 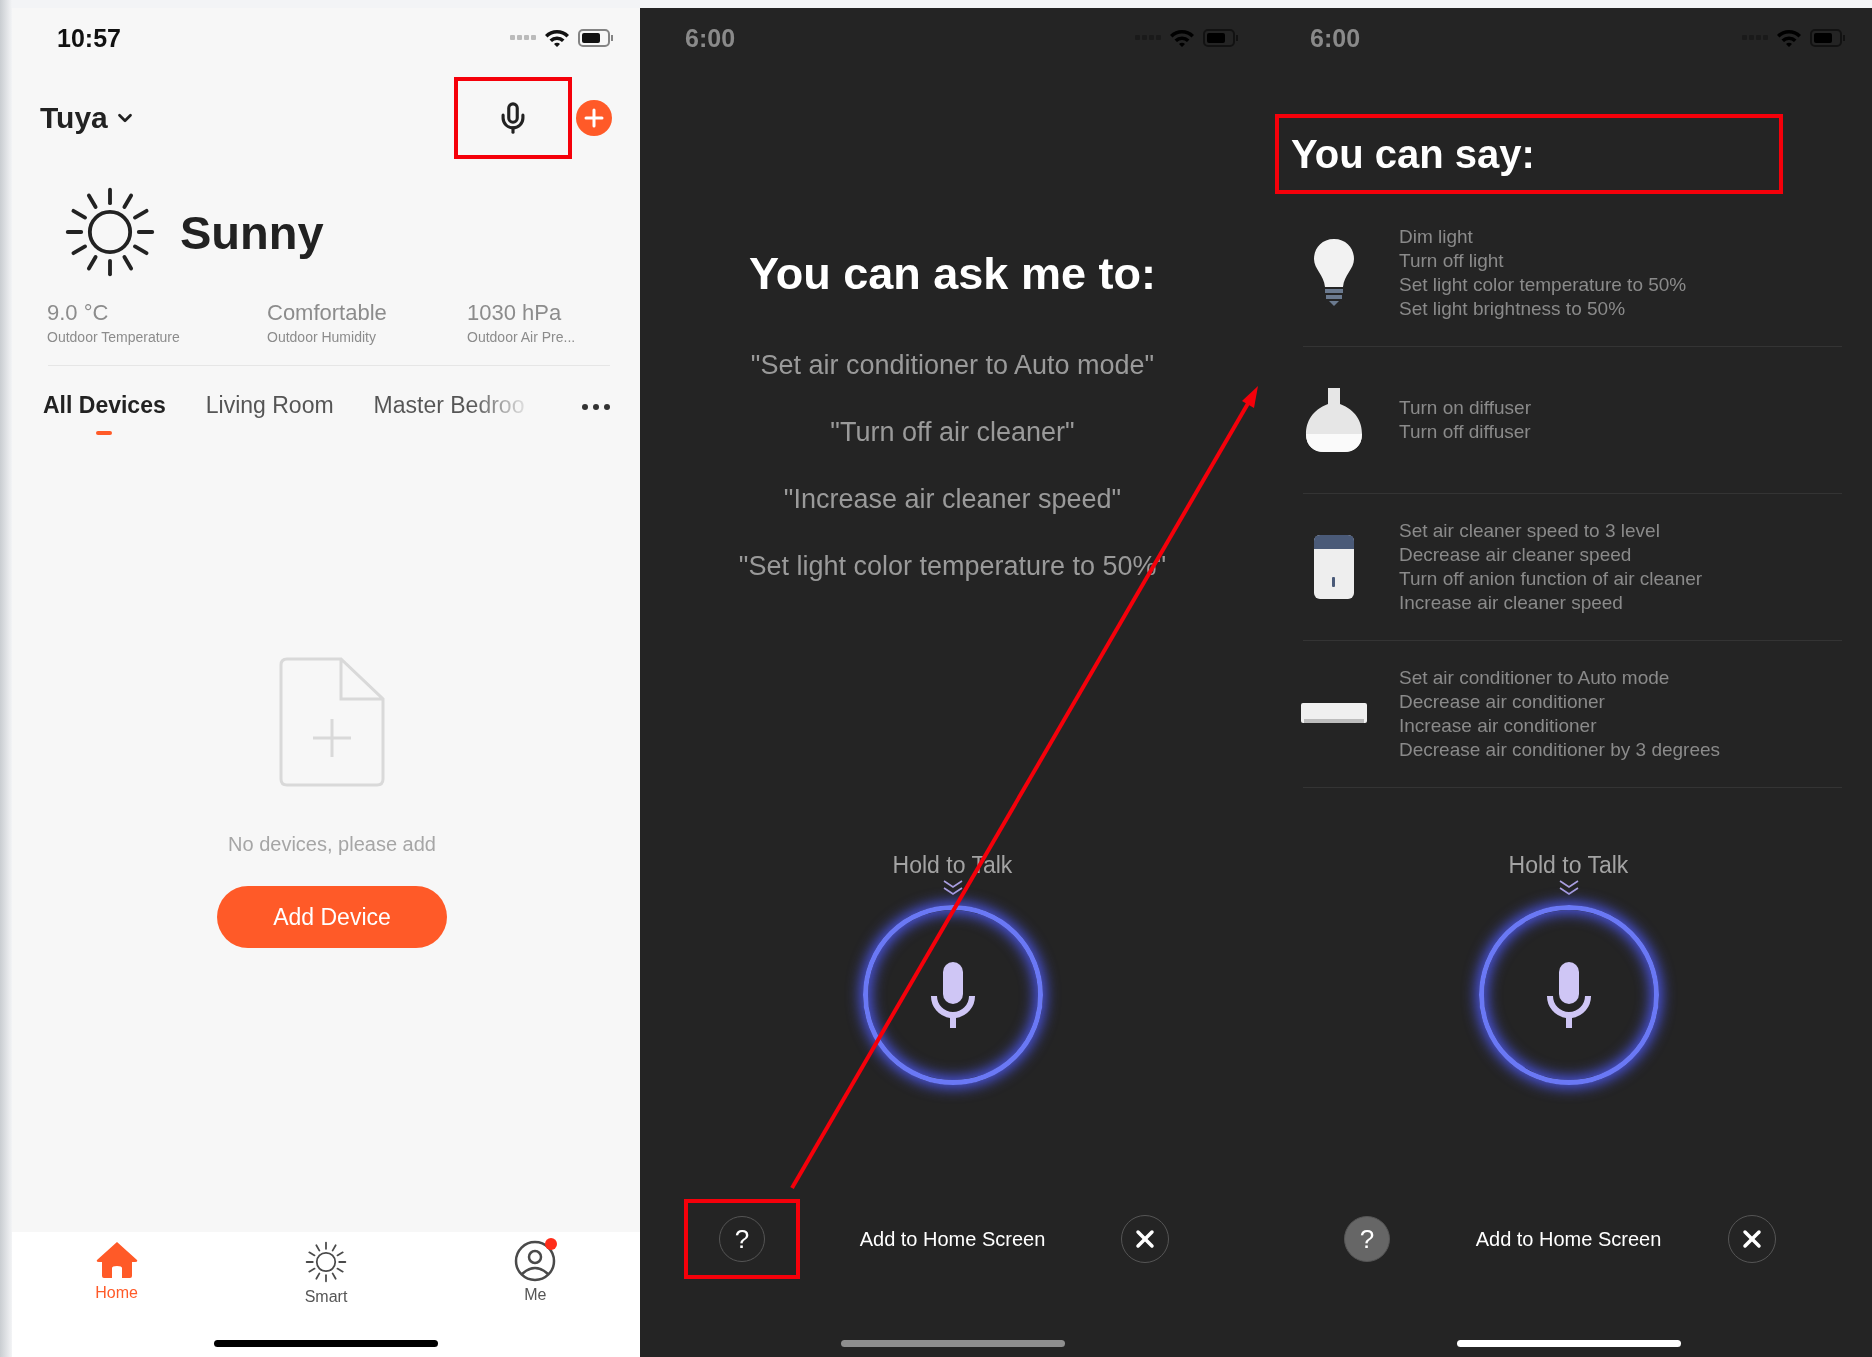 What do you see at coordinates (78, 313) in the screenshot?
I see `weather-value: 9.0 °C` at bounding box center [78, 313].